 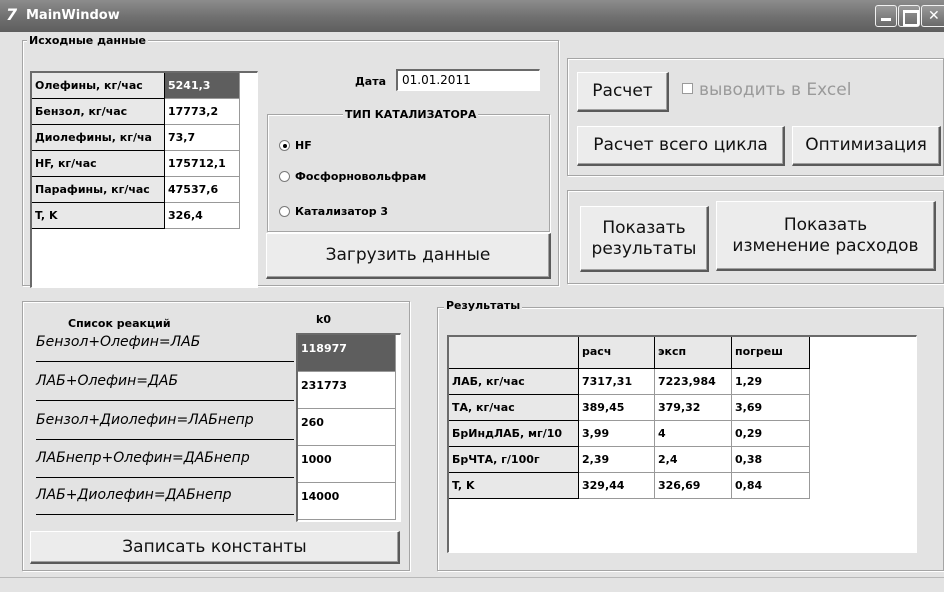 I want to click on checkbox-box-icon, so click(x=687, y=88).